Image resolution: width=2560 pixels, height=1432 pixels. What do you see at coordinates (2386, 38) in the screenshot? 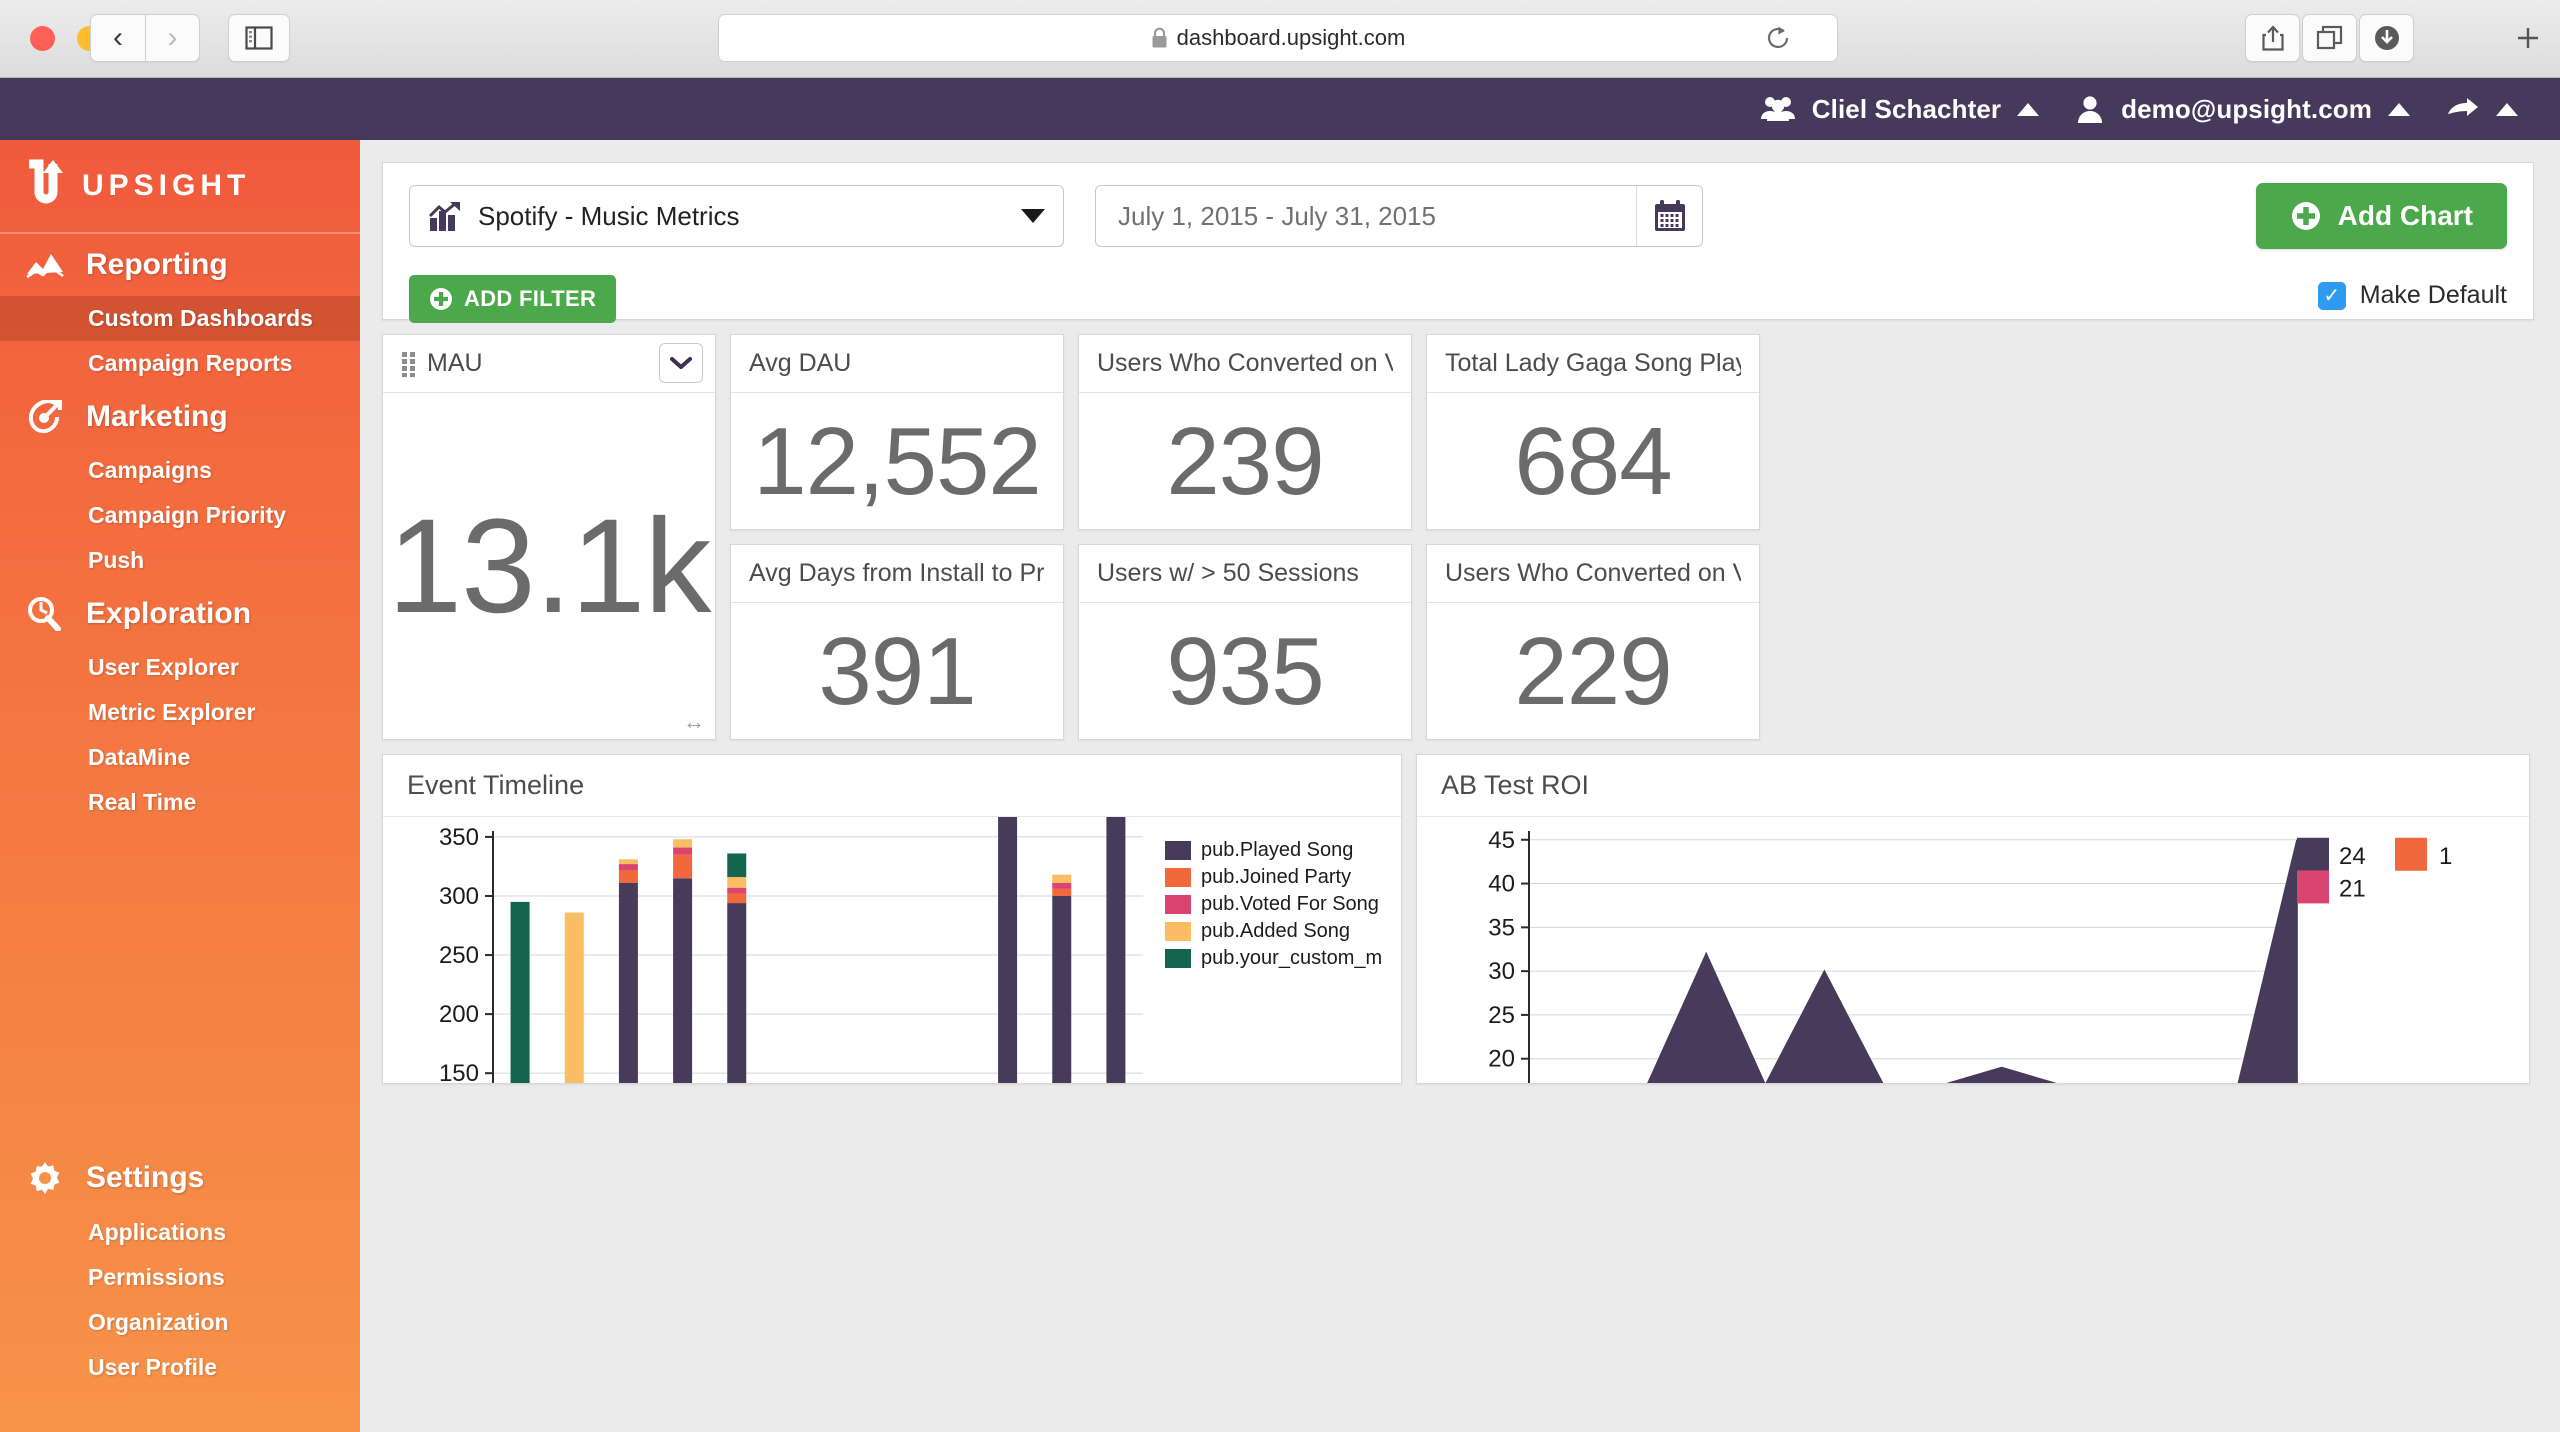
I see `downloads-button` at bounding box center [2386, 38].